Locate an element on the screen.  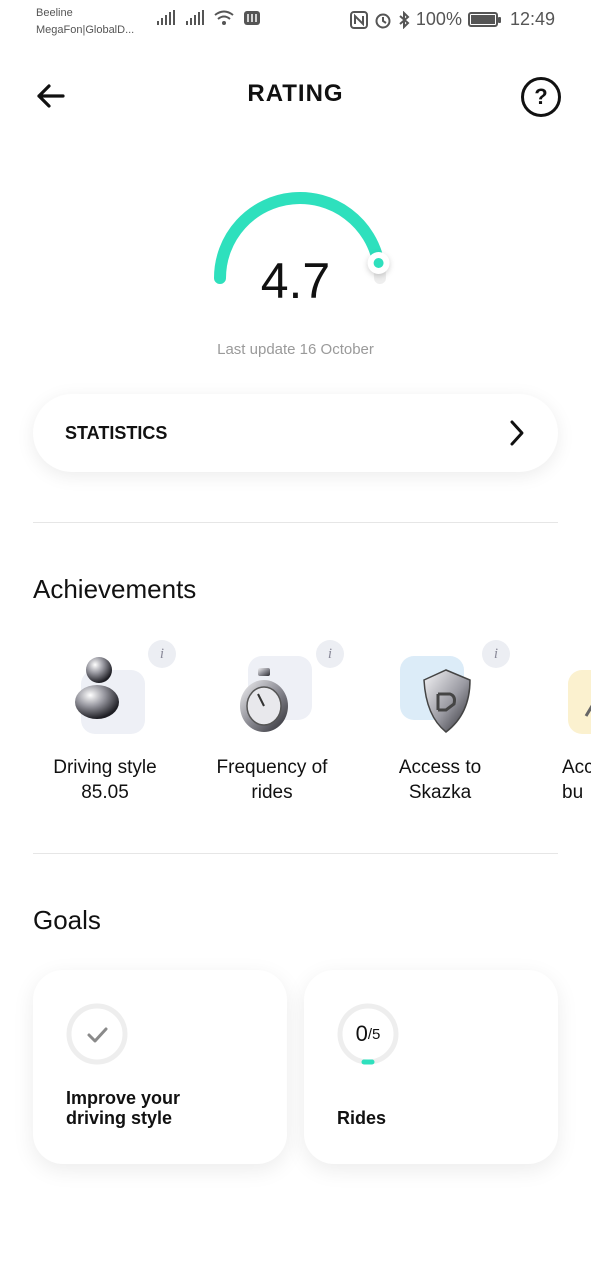
achievement-frequency-of-rides: i Frequency of rides is located at coordinates (272, 730).